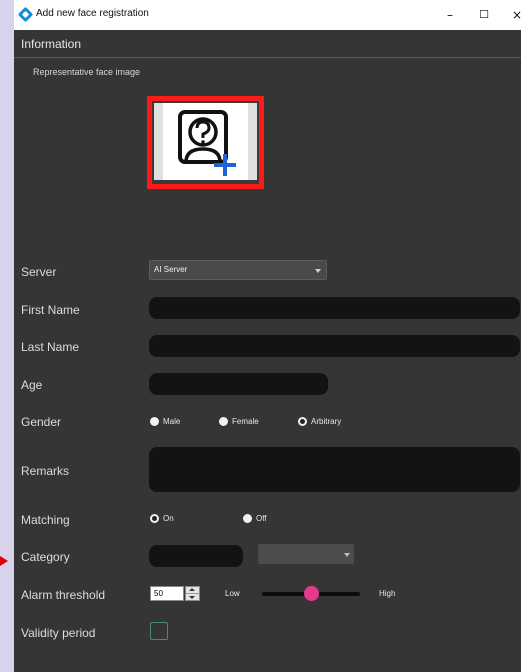 The image size is (521, 672). I want to click on last-name-label: Last Name, so click(50, 347).